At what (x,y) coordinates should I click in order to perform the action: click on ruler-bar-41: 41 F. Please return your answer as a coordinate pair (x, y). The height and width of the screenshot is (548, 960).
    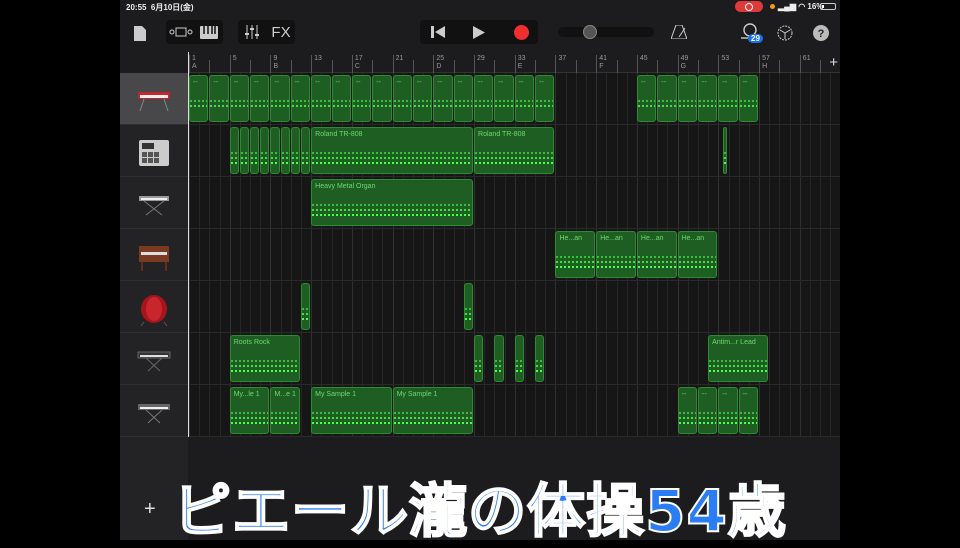
    Looking at the image, I should click on (601, 64).